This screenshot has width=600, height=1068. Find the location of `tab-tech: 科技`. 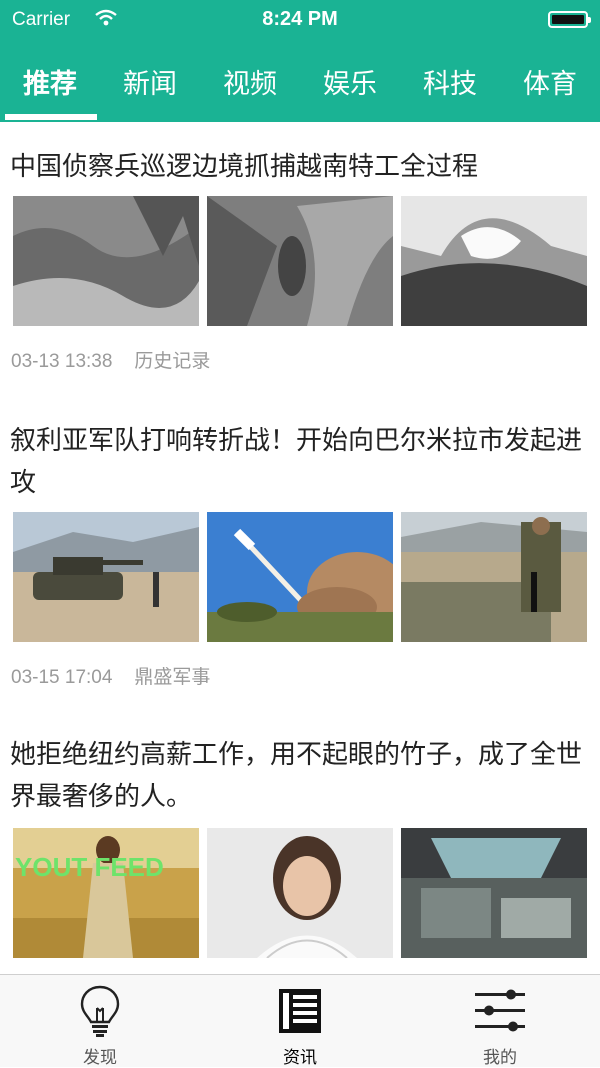

tab-tech: 科技 is located at coordinates (450, 81).